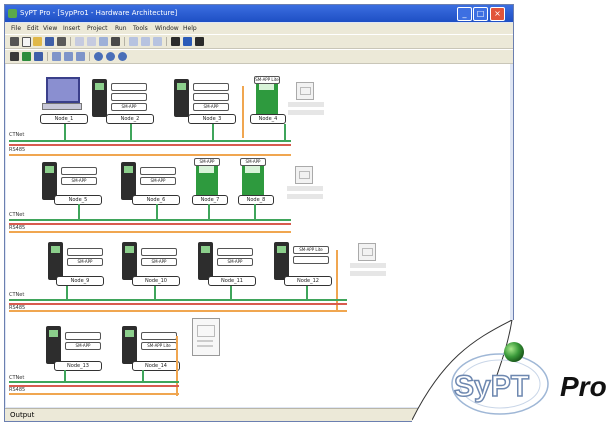 The image size is (616, 428). I want to click on menu-file: File, so click(16, 28).